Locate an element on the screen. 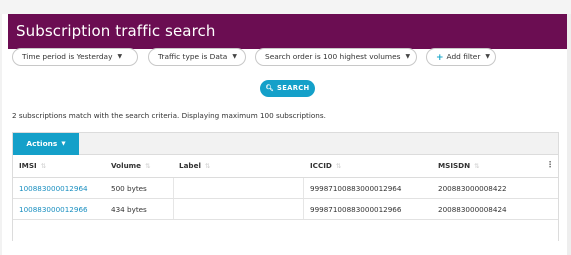 Image resolution: width=571 pixels, height=255 pixels. filter-search-order: Search order is 100 highest volumes ▼ is located at coordinates (336, 57).